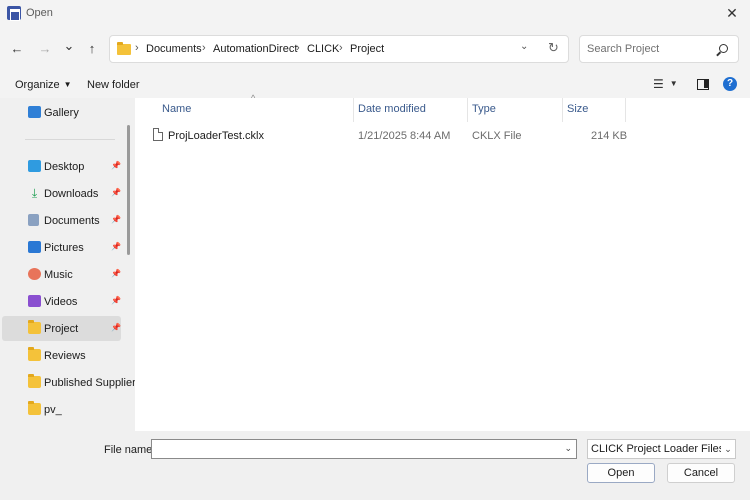  Describe the element at coordinates (216, 136) in the screenshot. I see `file-name: ProjLoaderTest.cklx` at that location.